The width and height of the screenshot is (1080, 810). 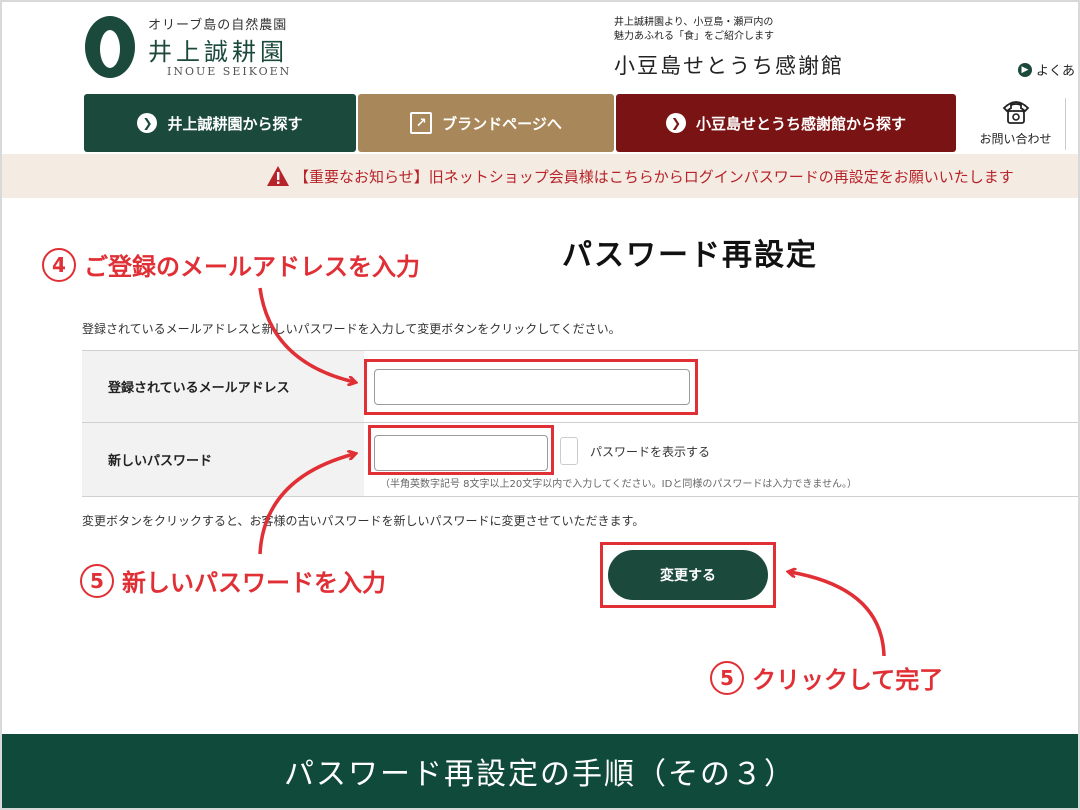 What do you see at coordinates (223, 386) in the screenshot?
I see `email-label: 登録されているメールアドレス` at bounding box center [223, 386].